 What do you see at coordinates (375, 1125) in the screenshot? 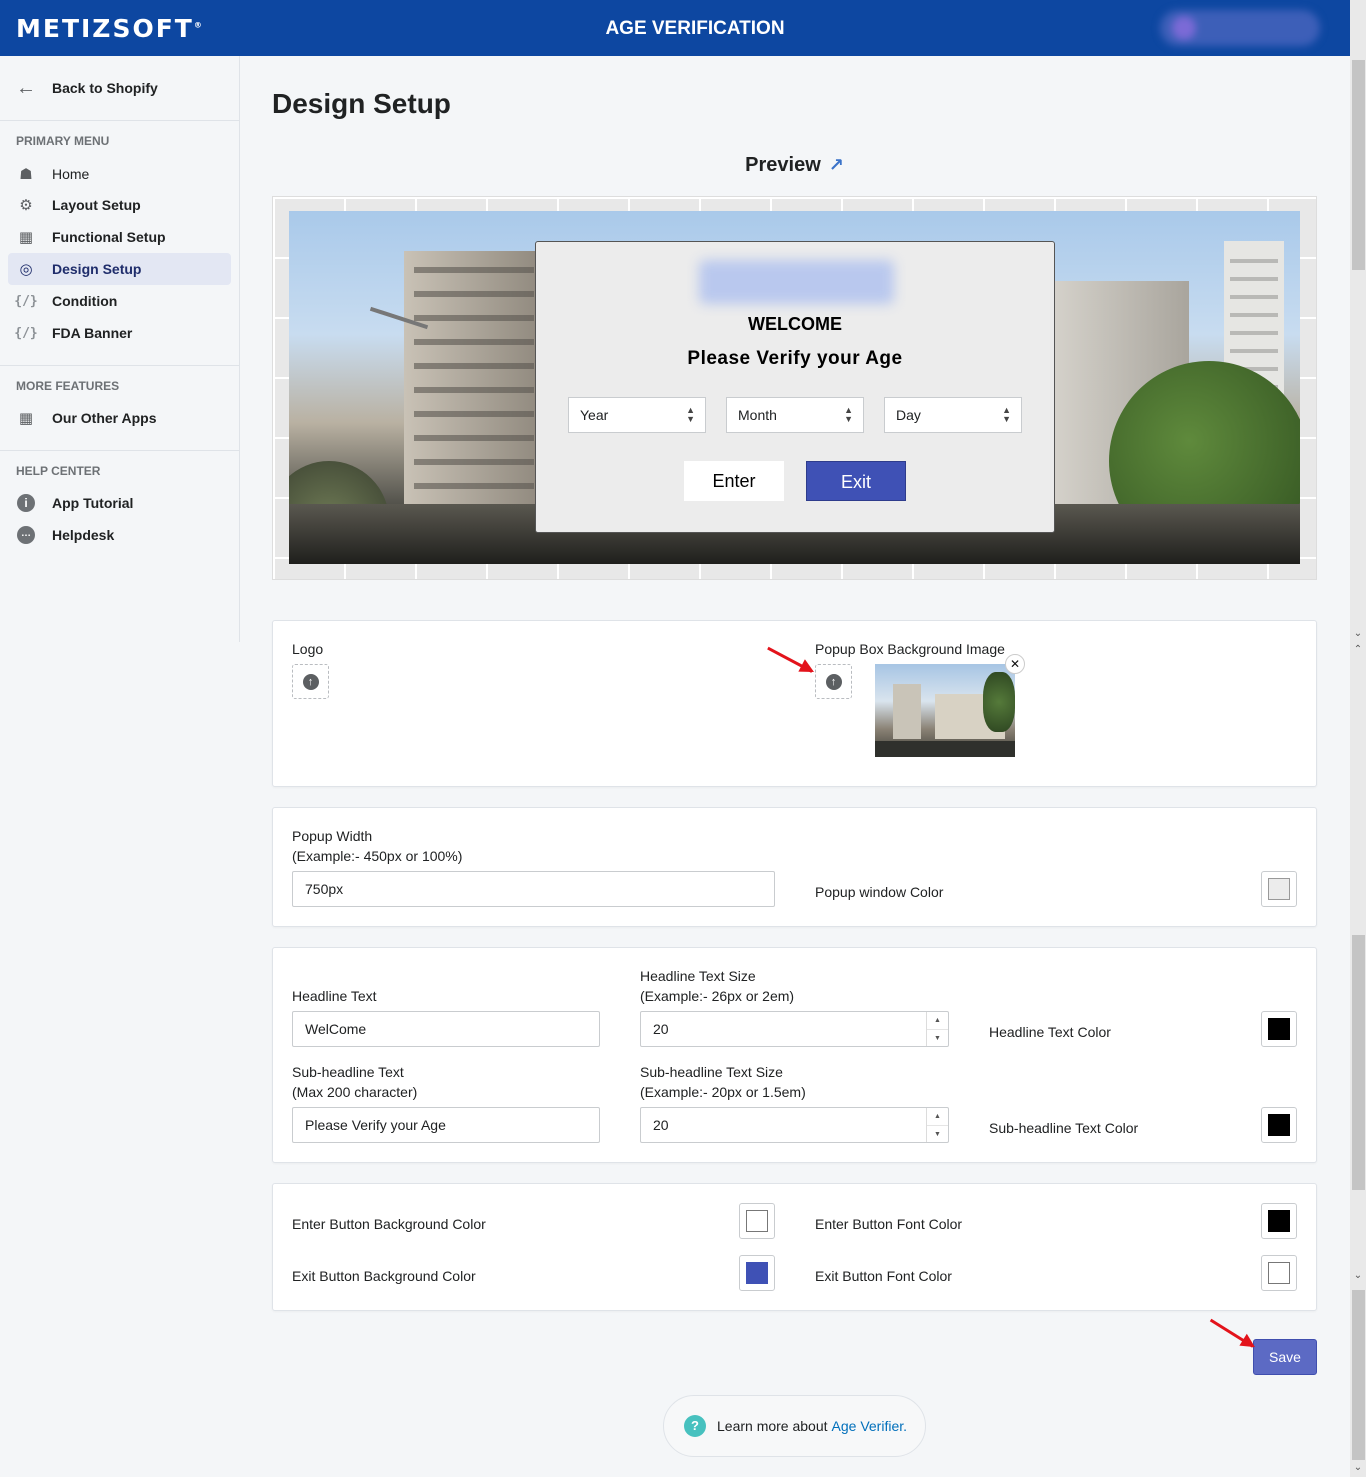
I see `subheadline-text-value: Please Verify your Age` at bounding box center [375, 1125].